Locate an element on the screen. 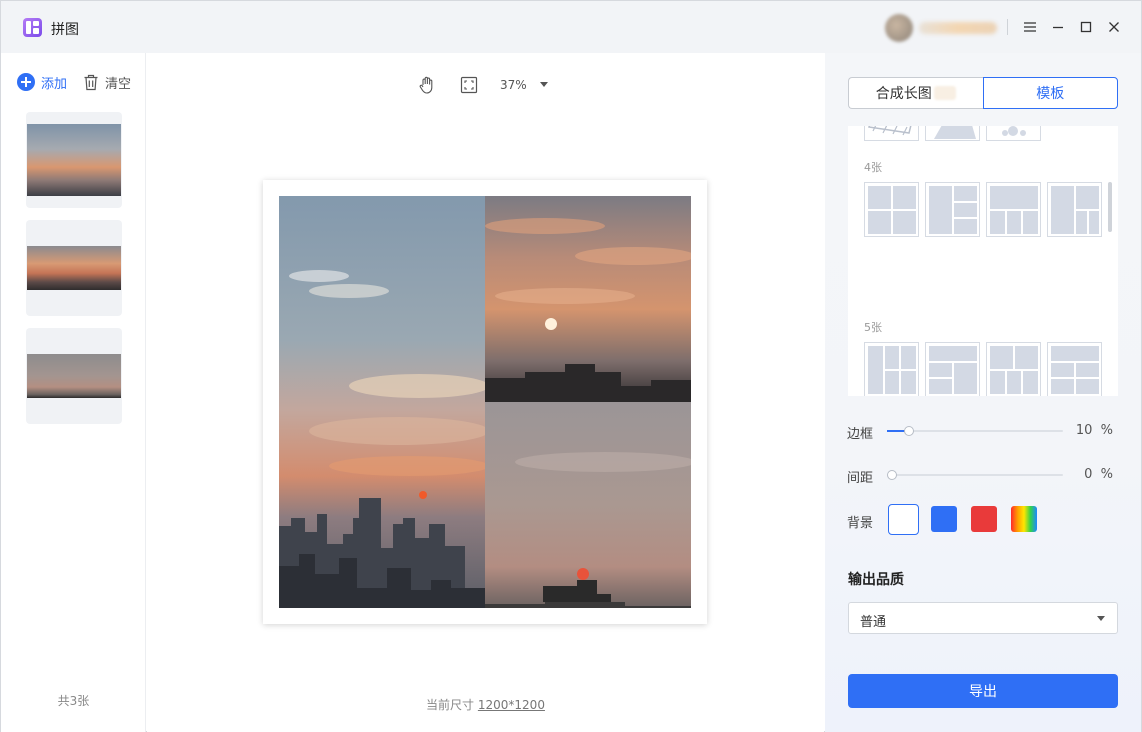 The height and width of the screenshot is (732, 1142). close-icon is located at coordinates (1114, 27).